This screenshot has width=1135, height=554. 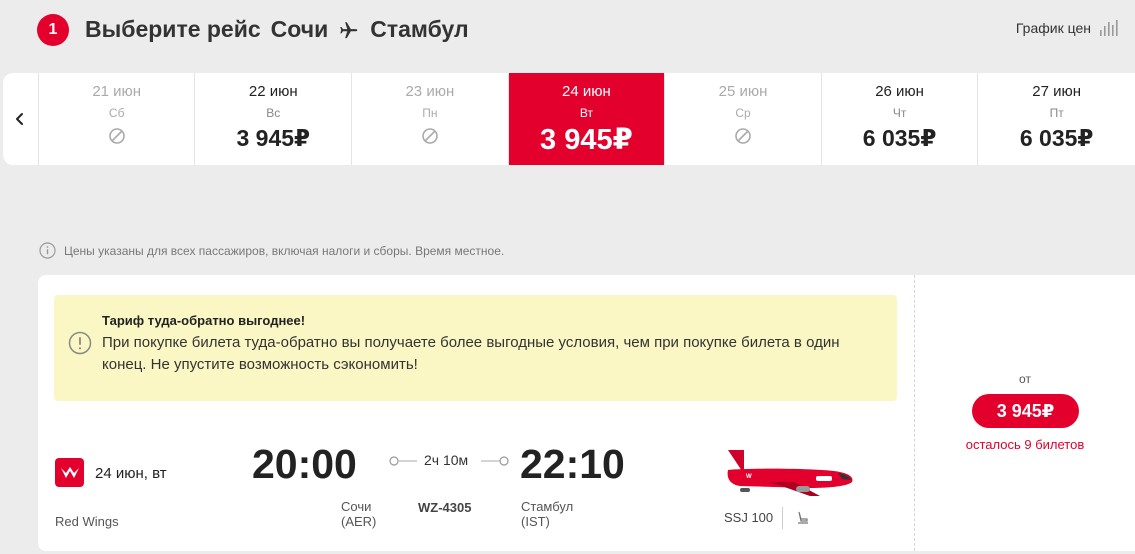 What do you see at coordinates (356, 506) in the screenshot?
I see `departure-city: Сочи` at bounding box center [356, 506].